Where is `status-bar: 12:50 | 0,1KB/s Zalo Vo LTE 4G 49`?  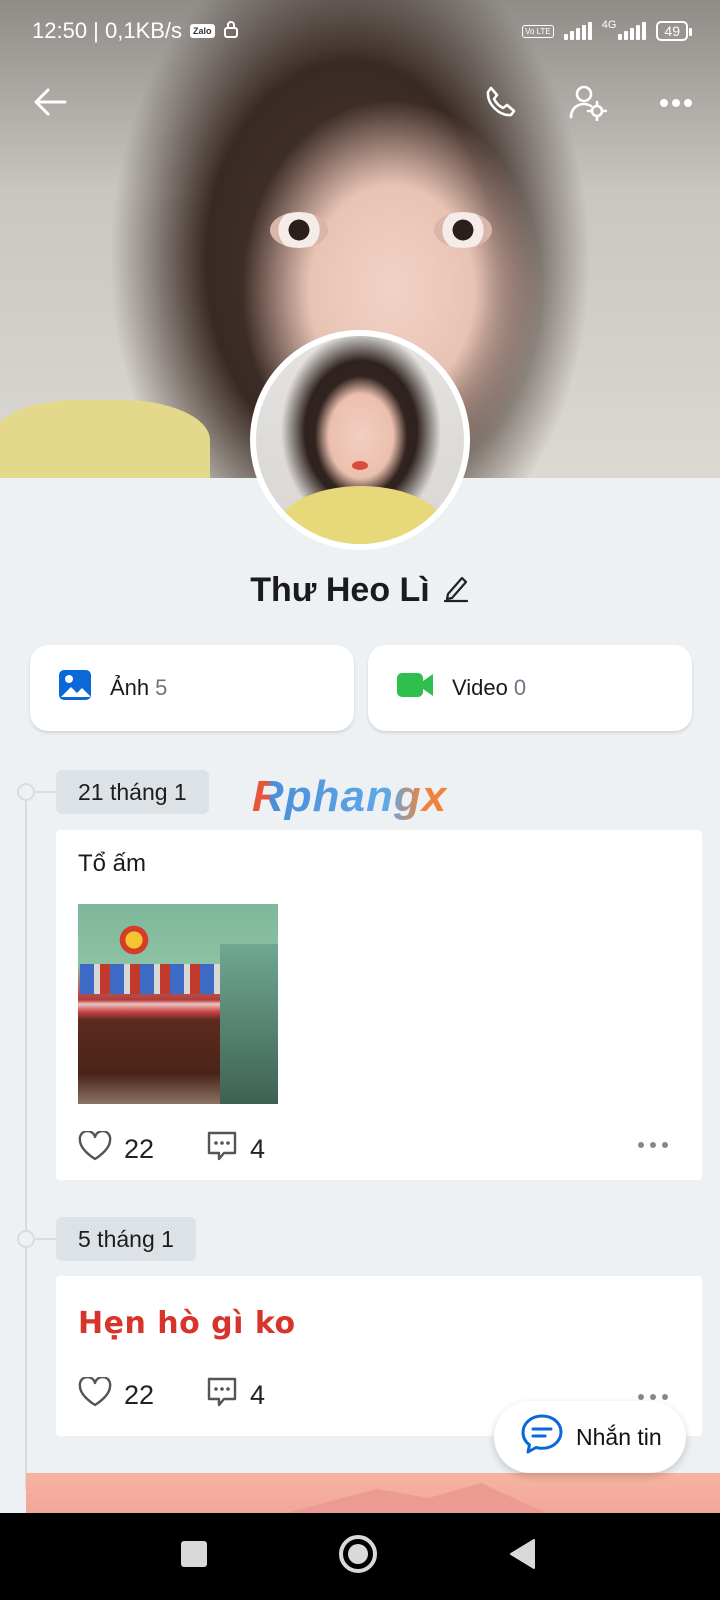
status-bar: 12:50 | 0,1KB/s Zalo Vo LTE 4G 49 is located at coordinates (360, 31).